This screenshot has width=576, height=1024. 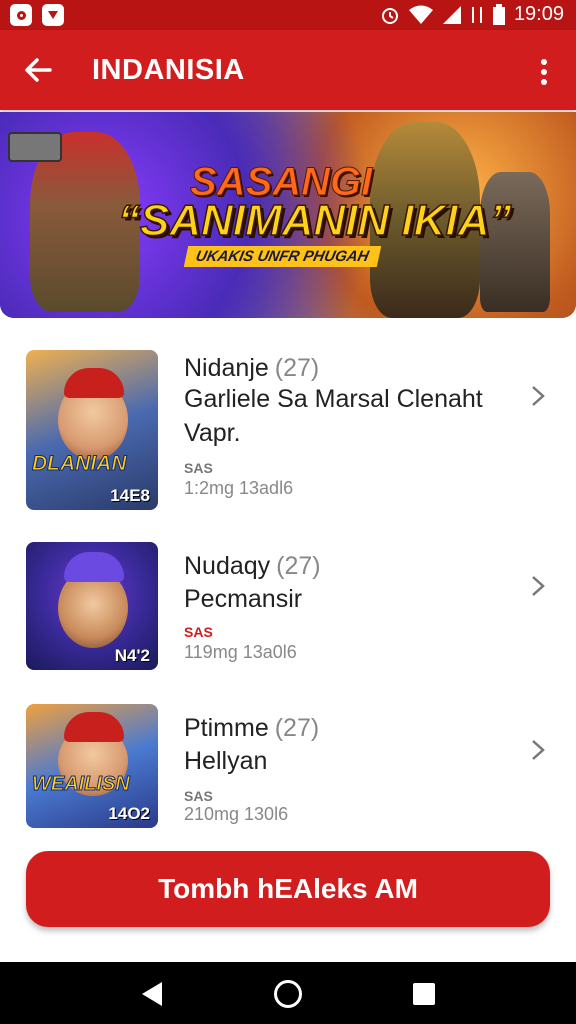 I want to click on wifi-icon, so click(x=420, y=14).